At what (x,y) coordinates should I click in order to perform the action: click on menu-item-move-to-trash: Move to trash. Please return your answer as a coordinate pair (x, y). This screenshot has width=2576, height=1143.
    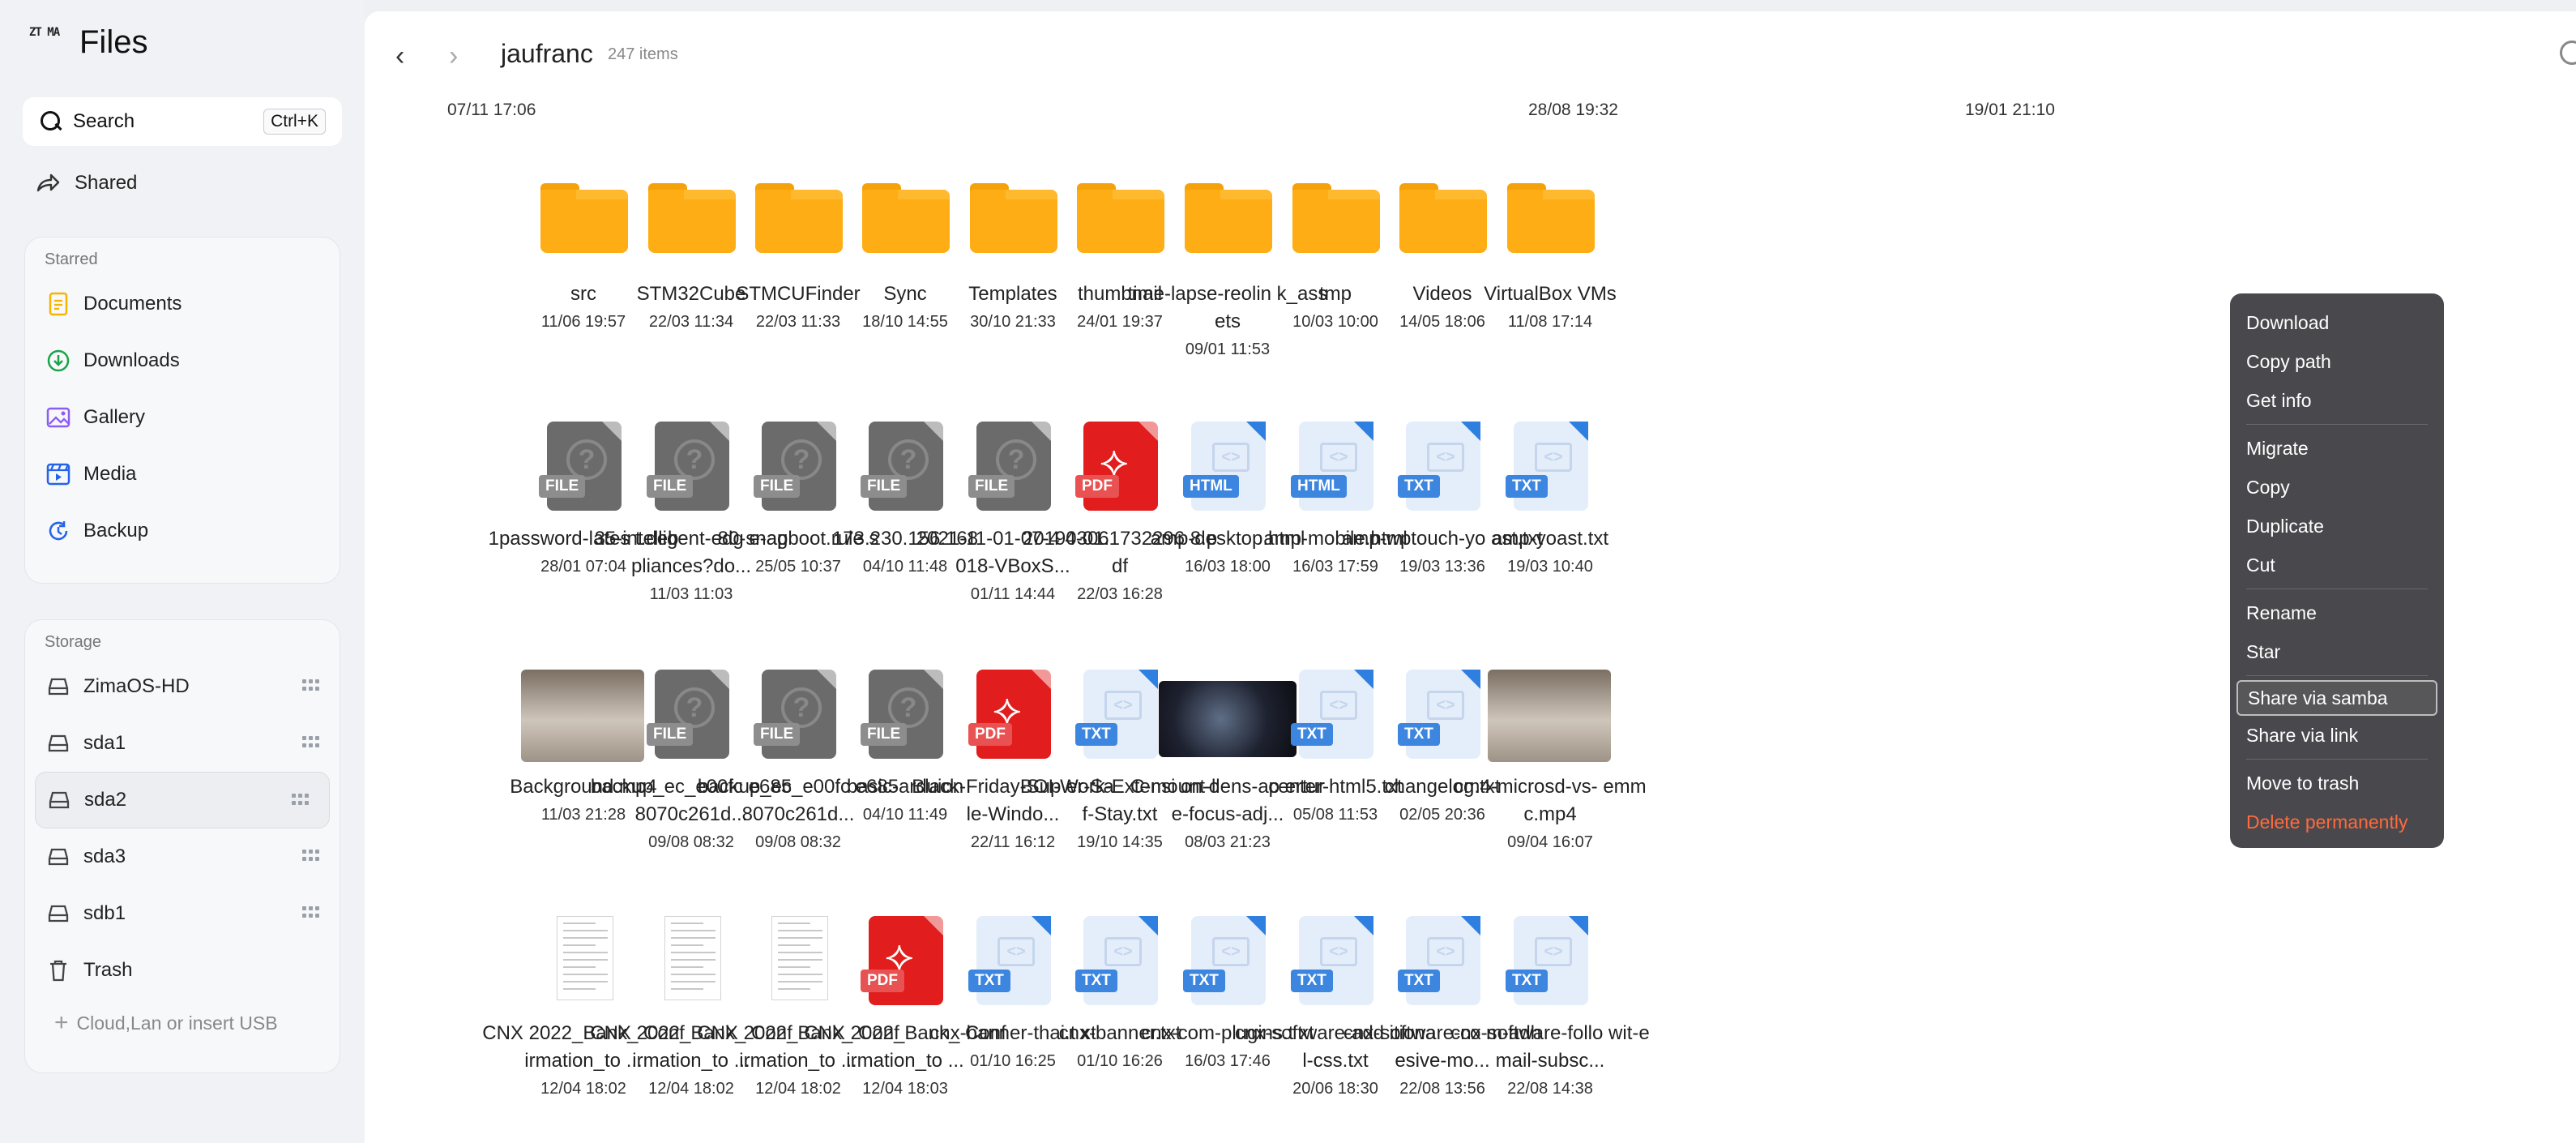
    Looking at the image, I should click on (2336, 783).